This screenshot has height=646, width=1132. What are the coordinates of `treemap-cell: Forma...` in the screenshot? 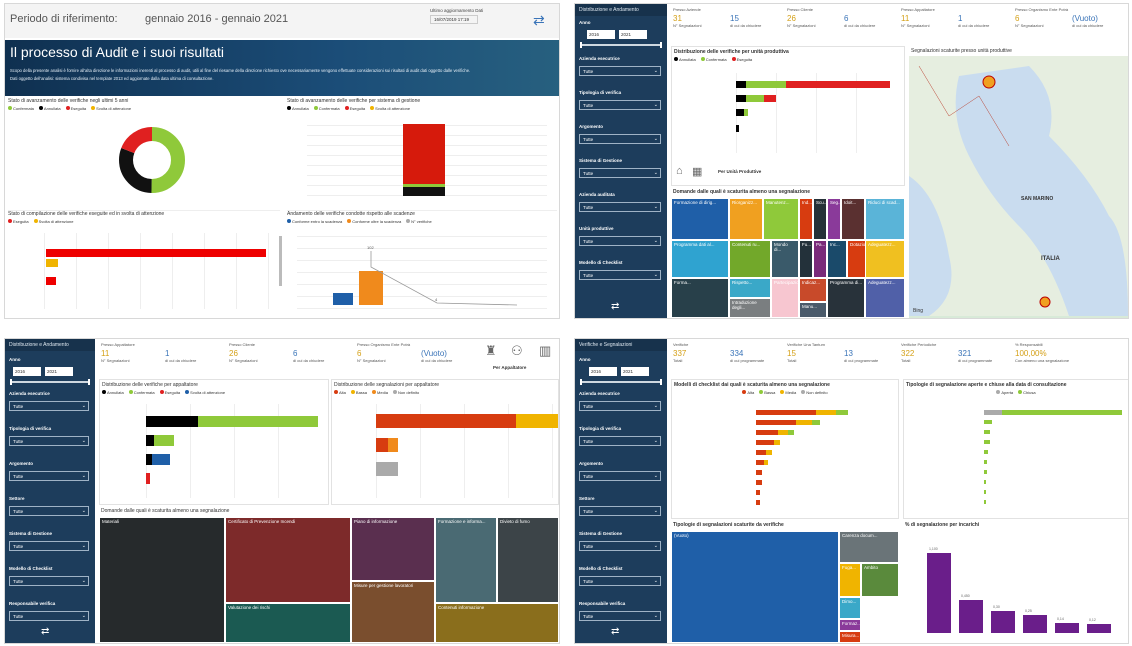 It's located at (700, 298).